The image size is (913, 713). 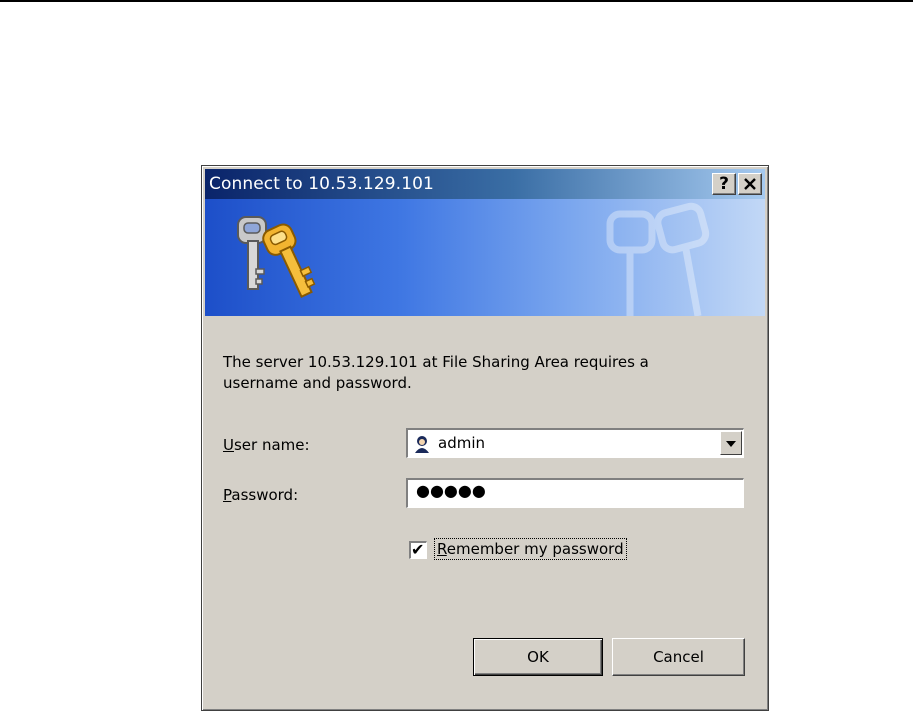 What do you see at coordinates (678, 657) in the screenshot?
I see `cancel-button: Cancel` at bounding box center [678, 657].